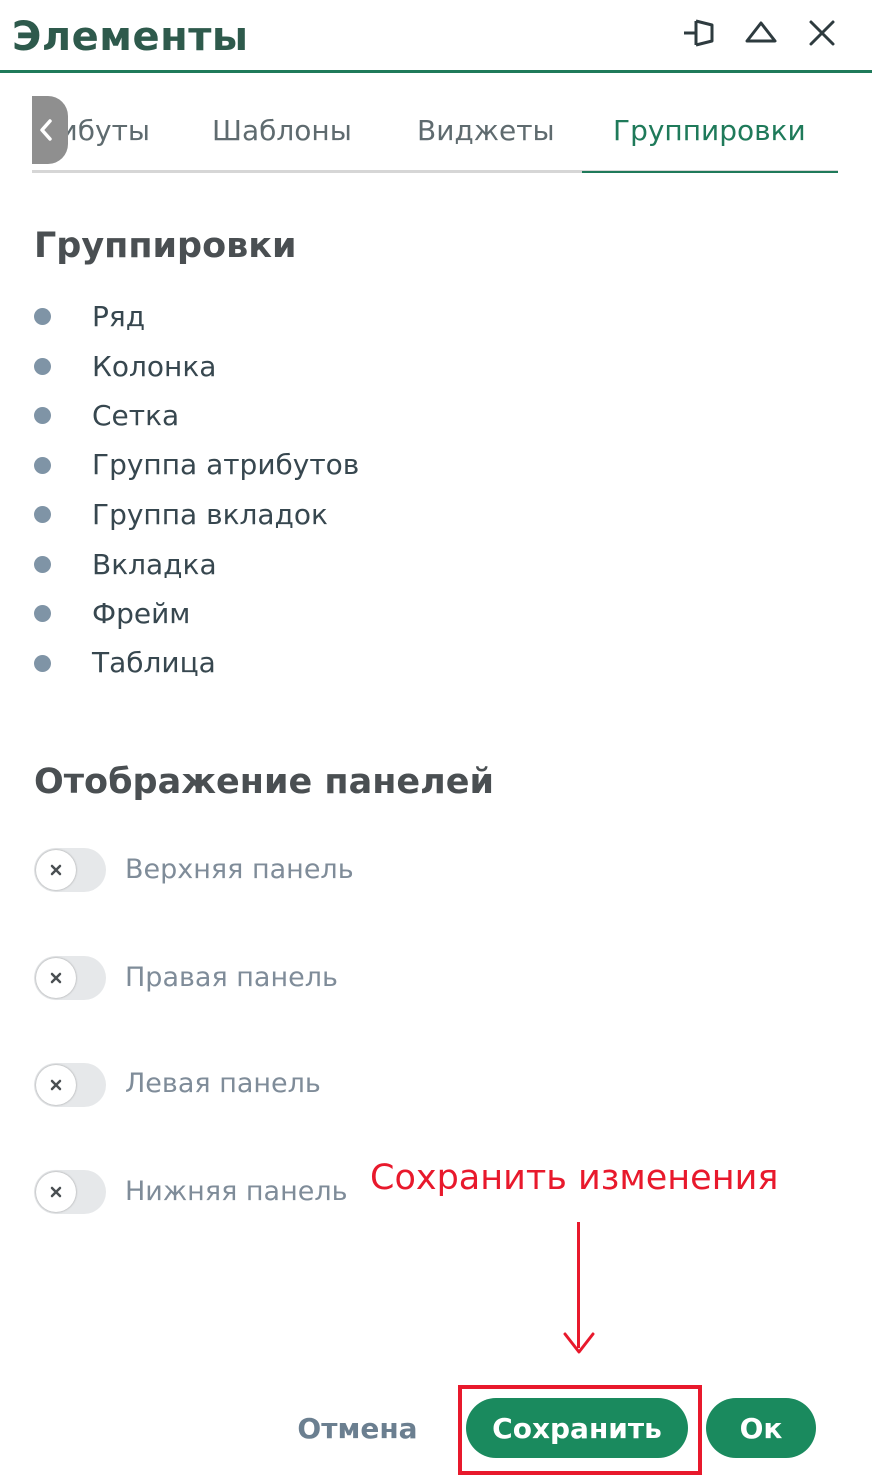 Image resolution: width=872 pixels, height=1476 pixels. Describe the element at coordinates (223, 1083) in the screenshot. I see `toggle-label: Левая панель` at that location.